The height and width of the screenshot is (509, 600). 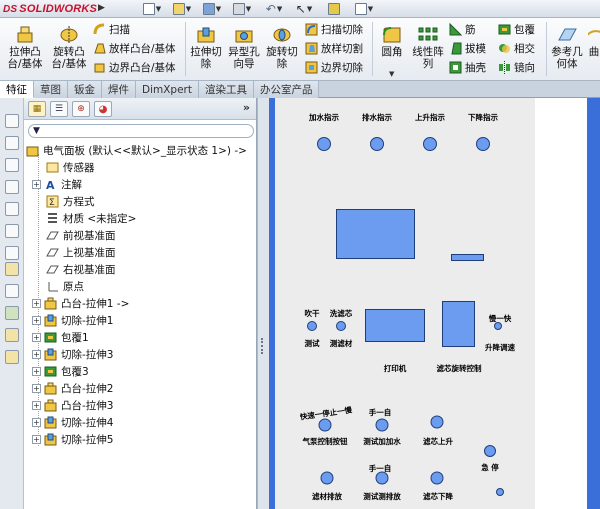 I want to click on tree-item-cut-extrude1: + 切除-拉伸1, so click(x=72, y=320).